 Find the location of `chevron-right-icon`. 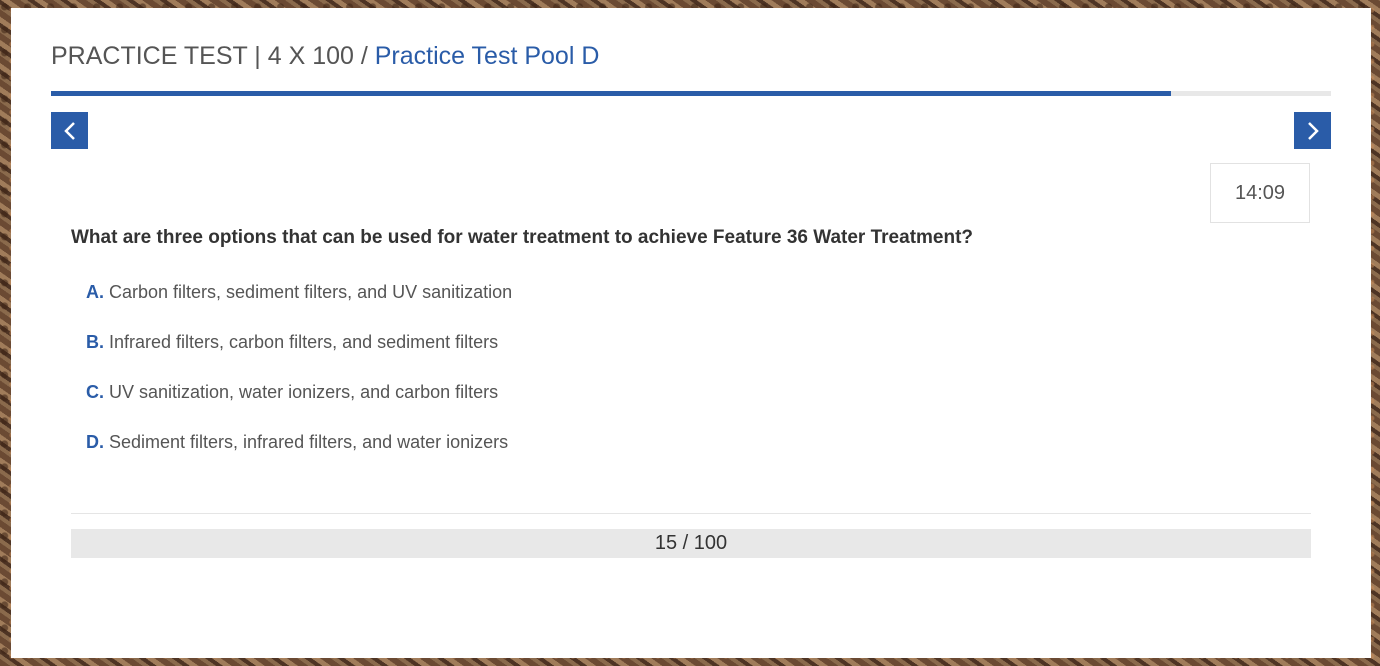

chevron-right-icon is located at coordinates (1313, 130).